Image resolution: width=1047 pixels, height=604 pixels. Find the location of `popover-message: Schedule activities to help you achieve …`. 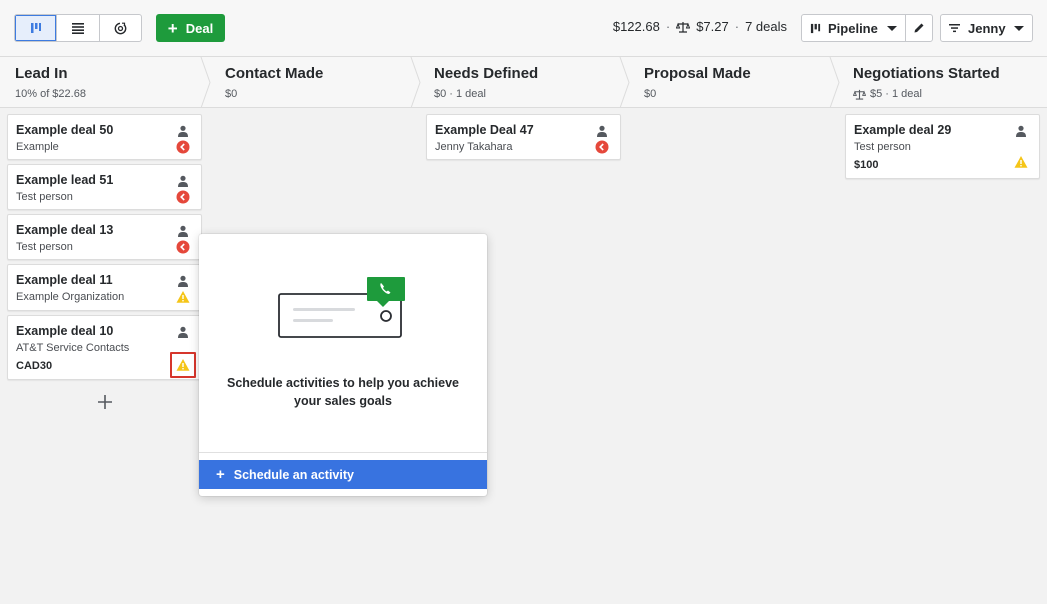

popover-message: Schedule activities to help you achieve … is located at coordinates (343, 392).